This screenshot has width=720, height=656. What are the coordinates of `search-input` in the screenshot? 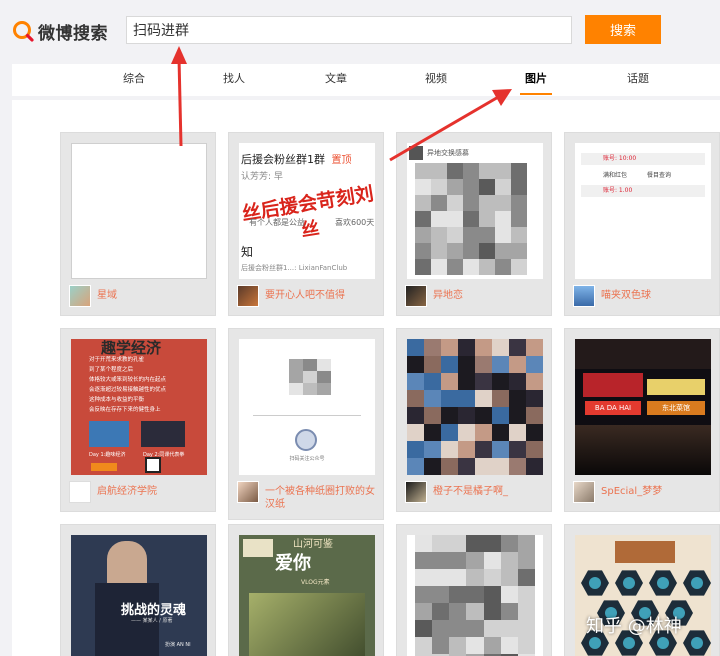 It's located at (349, 30).